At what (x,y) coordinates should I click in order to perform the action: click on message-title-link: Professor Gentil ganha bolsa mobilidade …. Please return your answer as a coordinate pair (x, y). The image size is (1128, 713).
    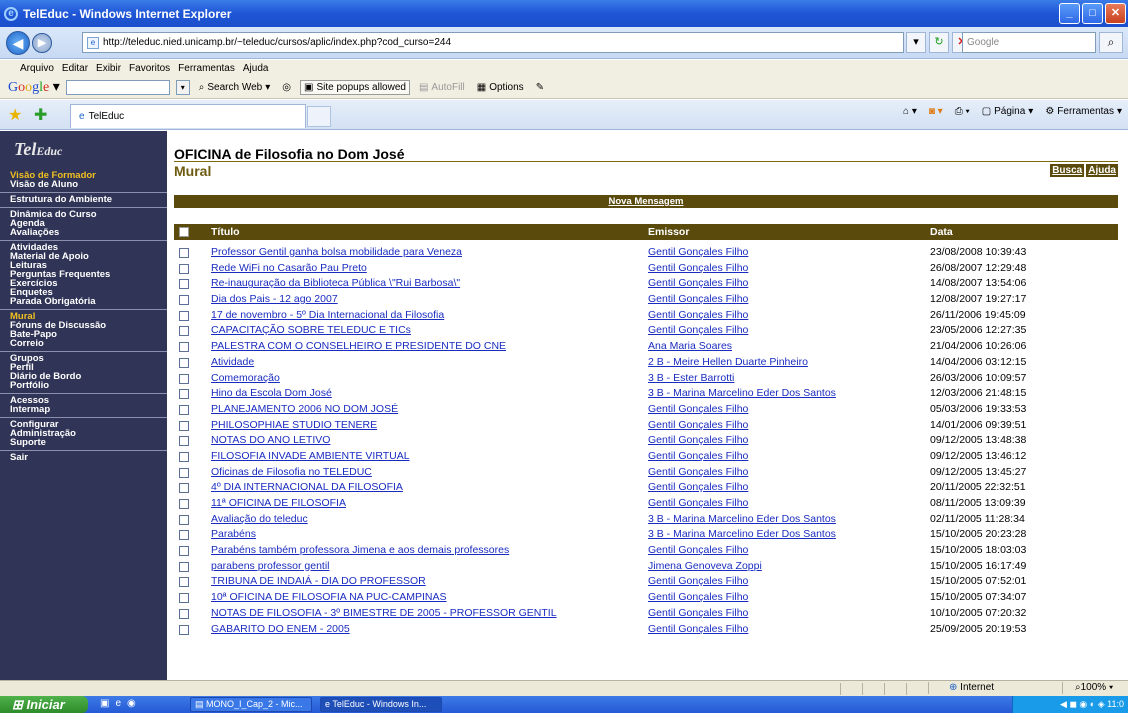
    Looking at the image, I should click on (336, 252).